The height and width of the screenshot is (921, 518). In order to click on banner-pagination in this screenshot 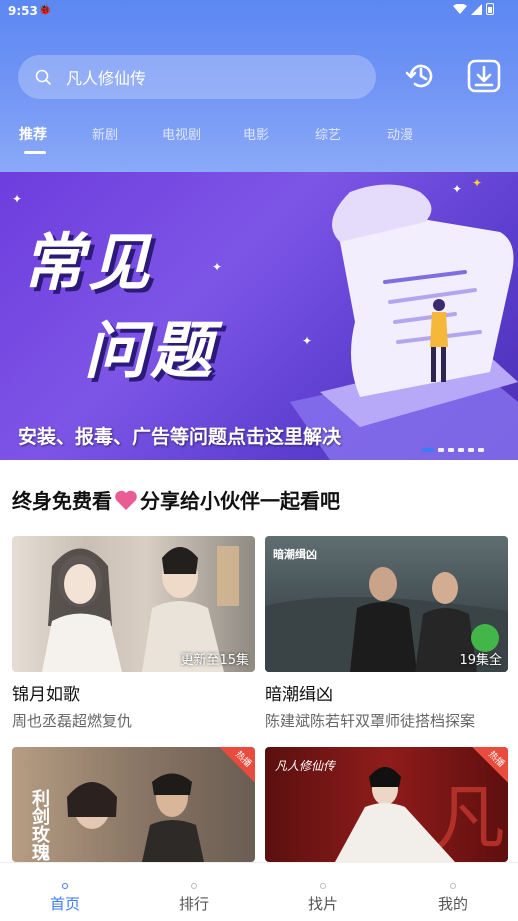, I will do `click(453, 450)`.